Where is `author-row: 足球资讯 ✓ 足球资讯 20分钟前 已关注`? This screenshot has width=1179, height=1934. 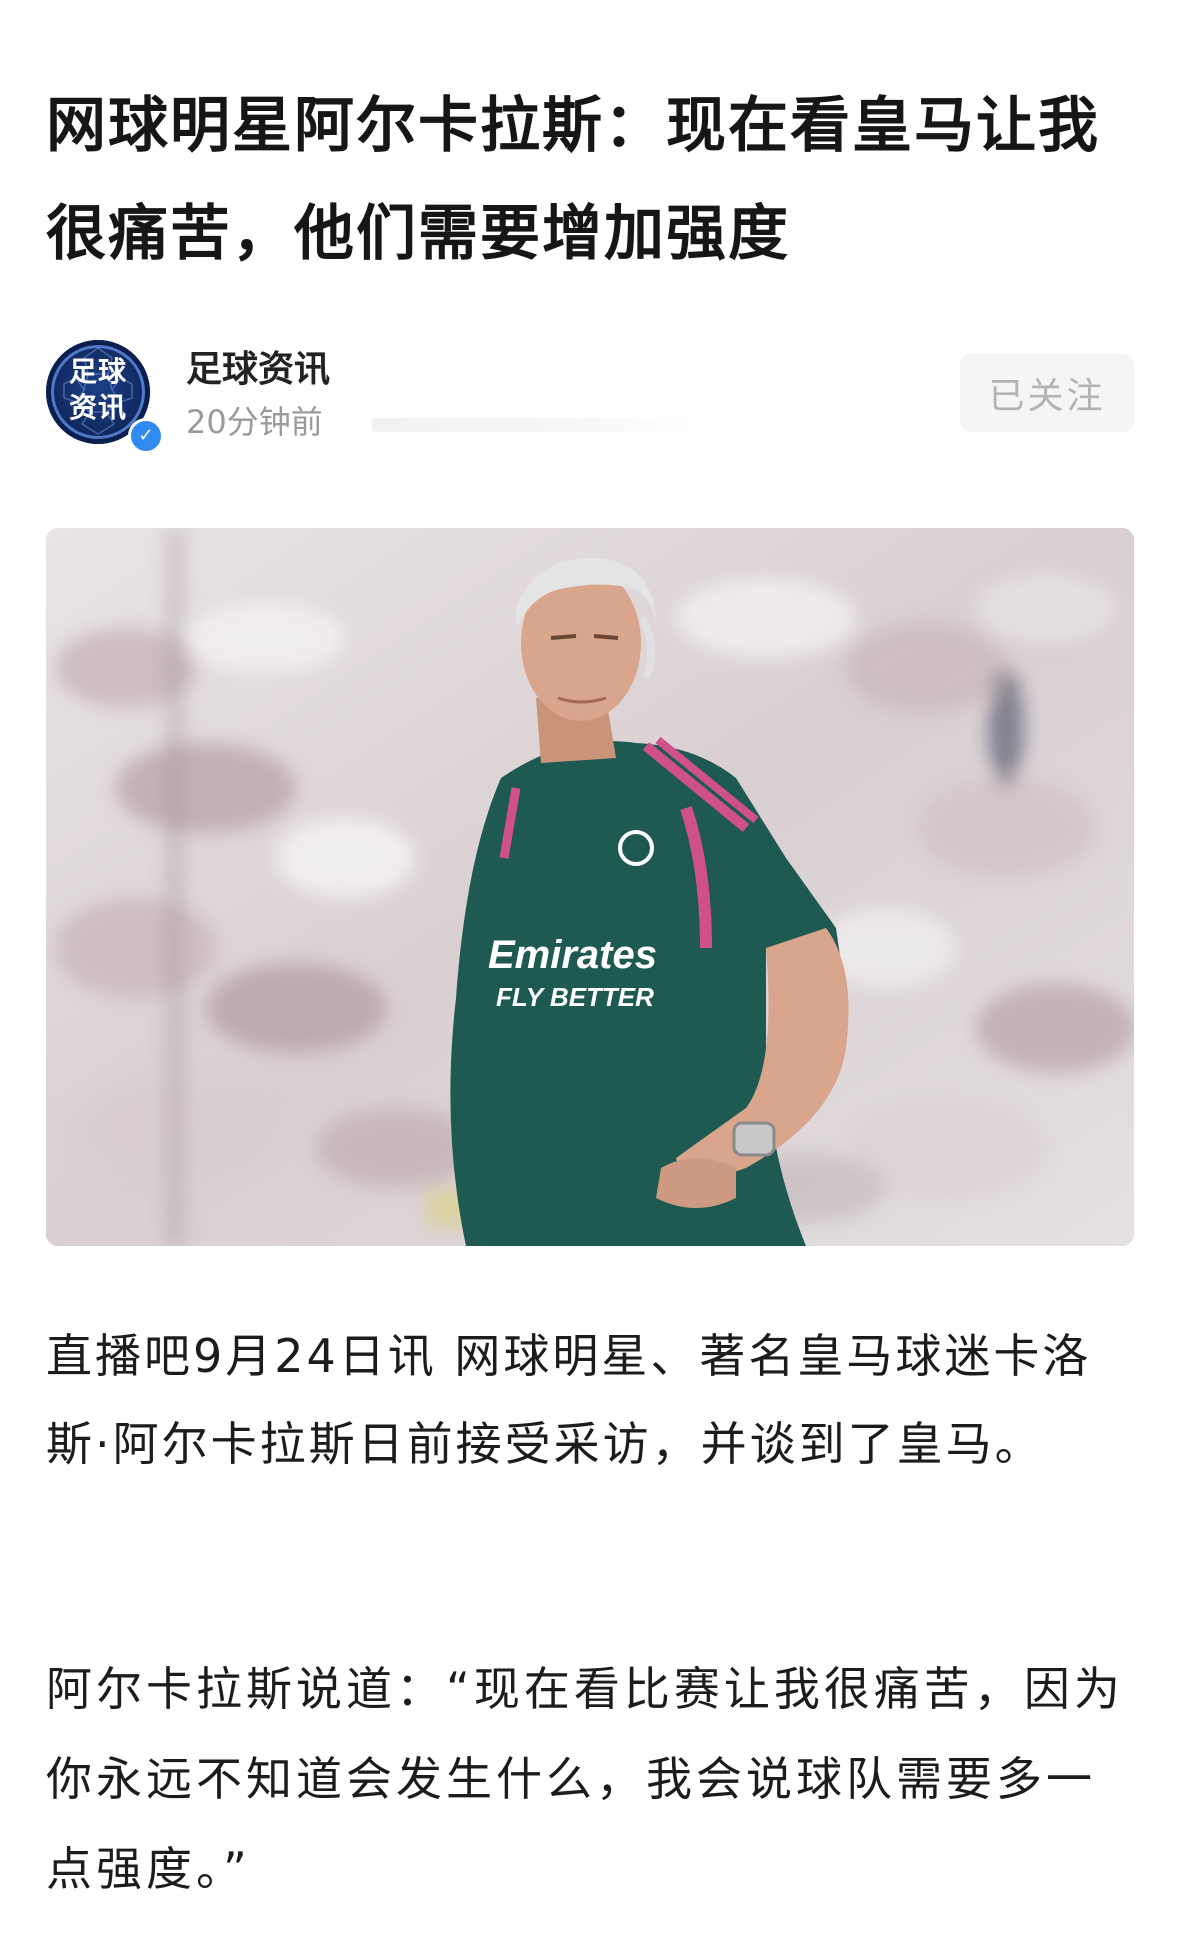
author-row: 足球资讯 ✓ 足球资讯 20分钟前 已关注 is located at coordinates (590, 397).